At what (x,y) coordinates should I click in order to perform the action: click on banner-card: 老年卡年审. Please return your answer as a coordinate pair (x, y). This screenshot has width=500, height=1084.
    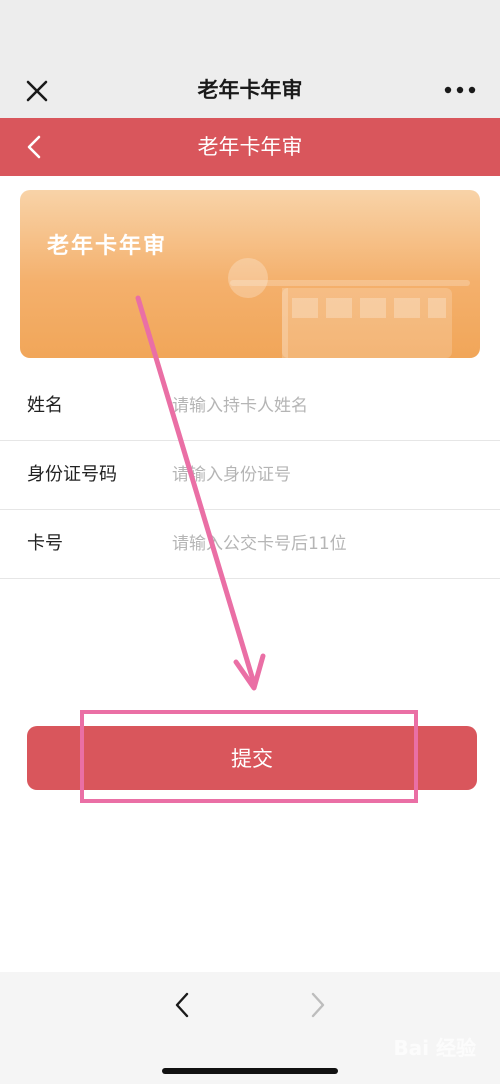
    Looking at the image, I should click on (250, 274).